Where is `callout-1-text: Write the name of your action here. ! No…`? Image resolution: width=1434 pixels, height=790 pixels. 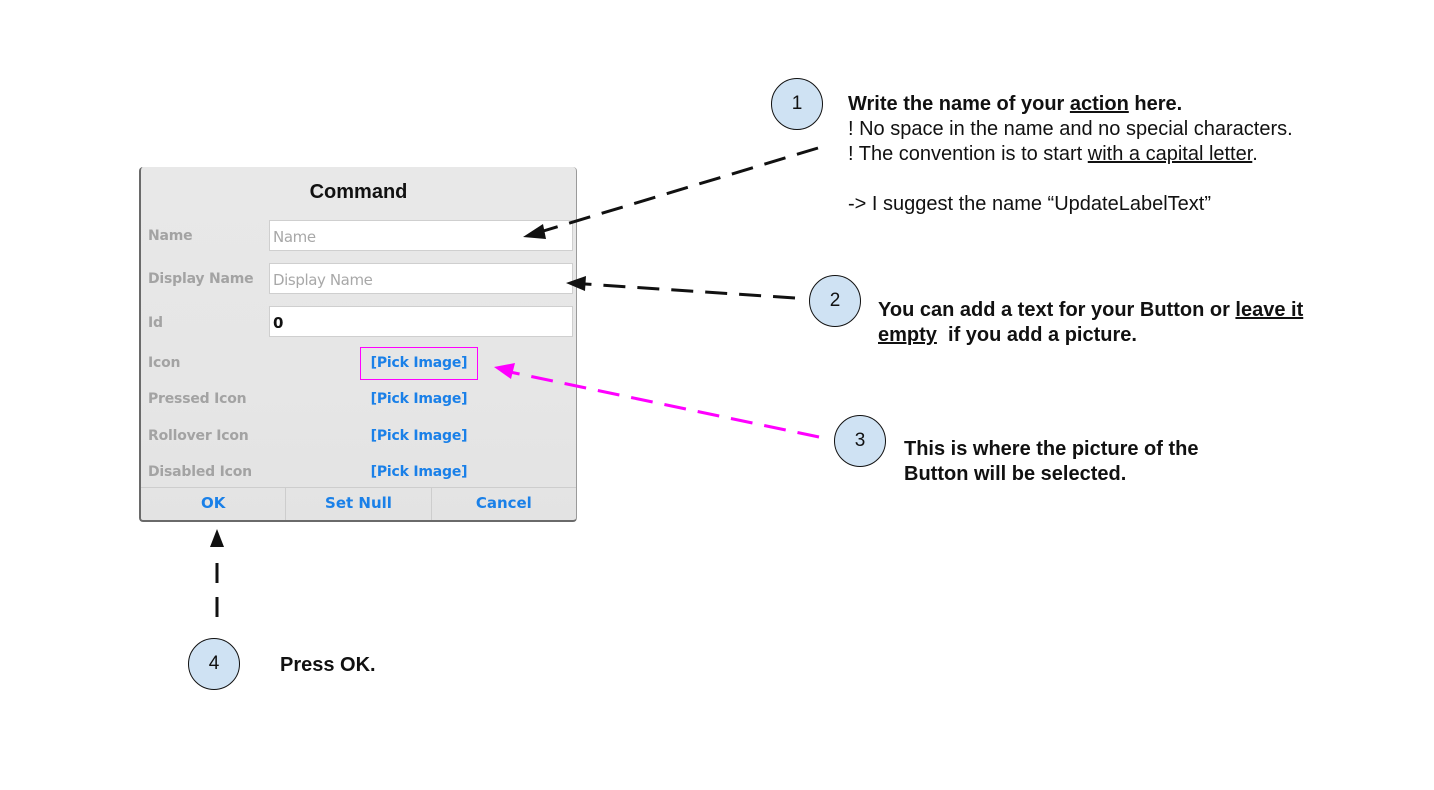 callout-1-text: Write the name of your action here. ! No… is located at coordinates (1070, 154).